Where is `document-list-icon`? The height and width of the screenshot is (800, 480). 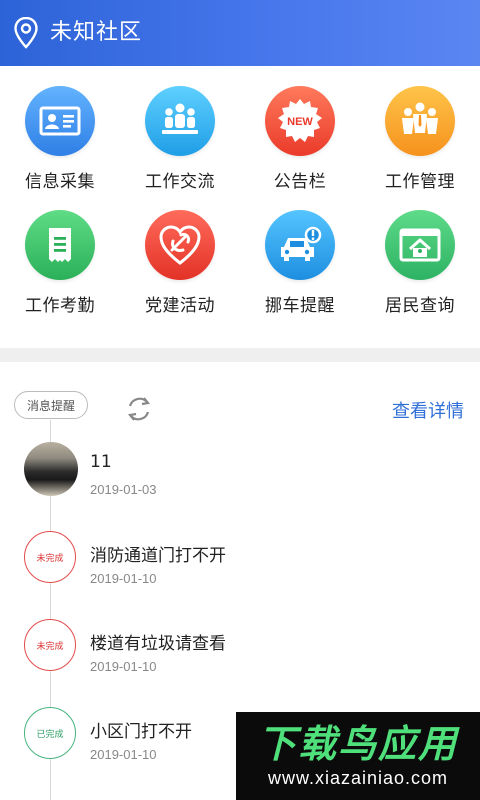
document-list-icon is located at coordinates (60, 245).